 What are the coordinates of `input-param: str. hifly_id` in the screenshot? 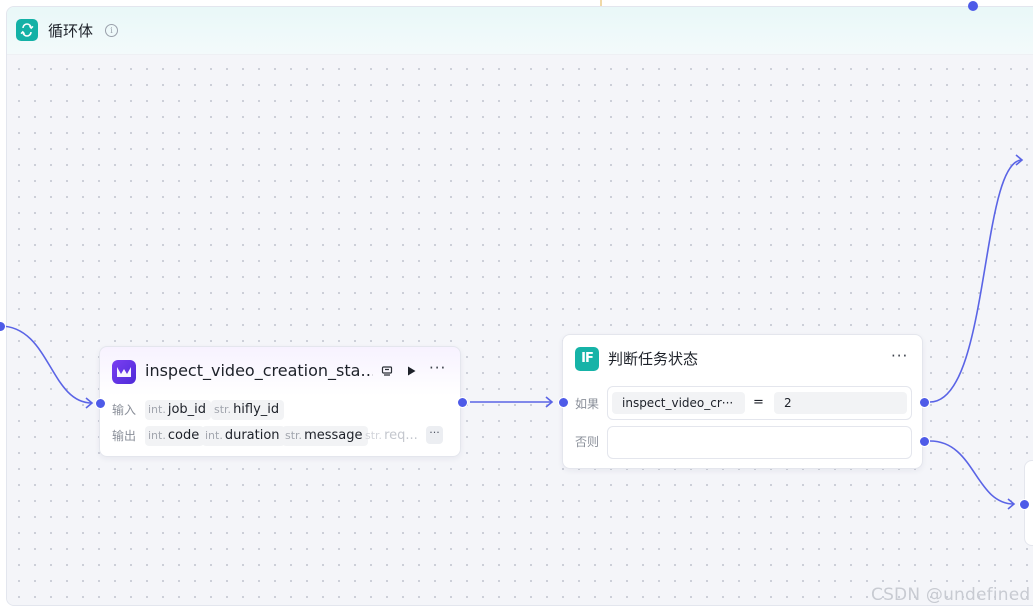 It's located at (248, 410).